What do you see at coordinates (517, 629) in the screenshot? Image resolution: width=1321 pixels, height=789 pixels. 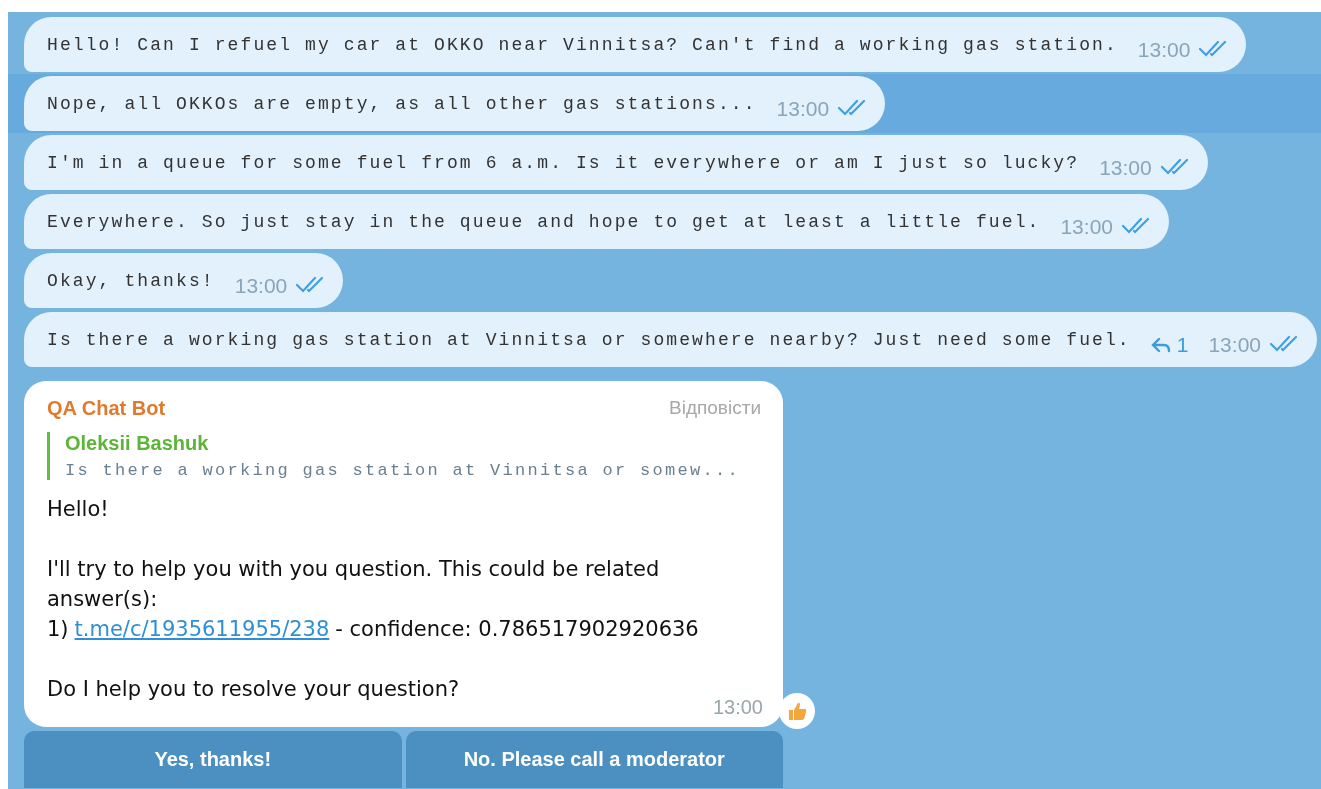 I see `confidence-text: - confidence: 0.786517902920636` at bounding box center [517, 629].